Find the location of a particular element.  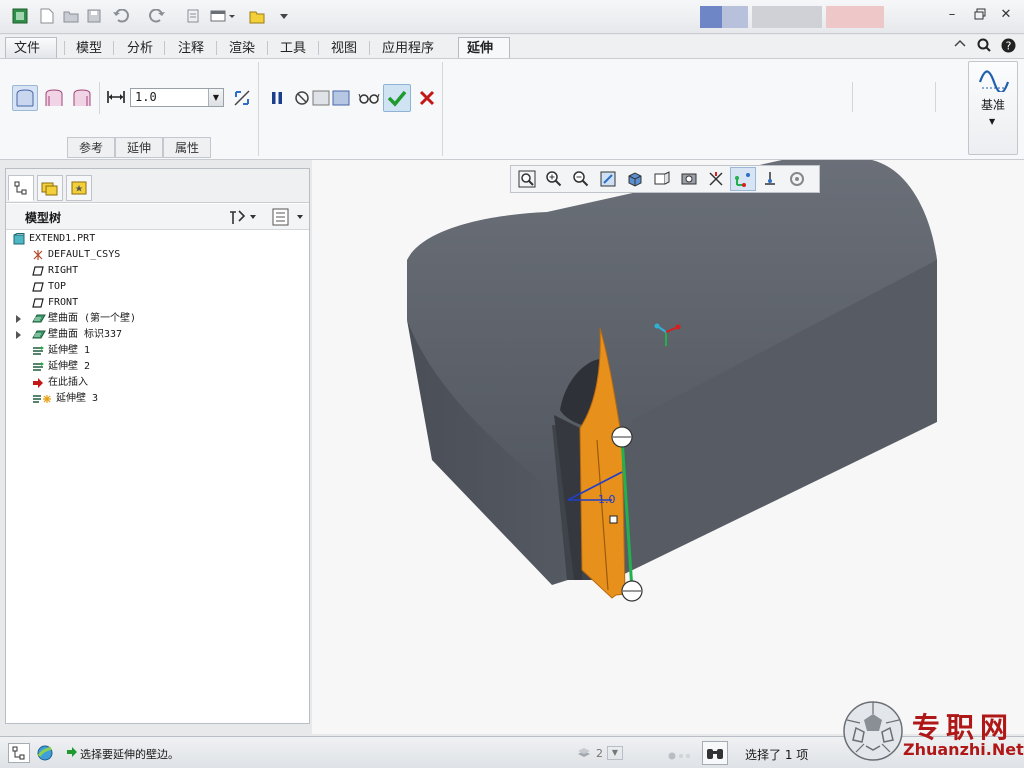

tree-item: EXTEND1.PRT is located at coordinates (156, 239).